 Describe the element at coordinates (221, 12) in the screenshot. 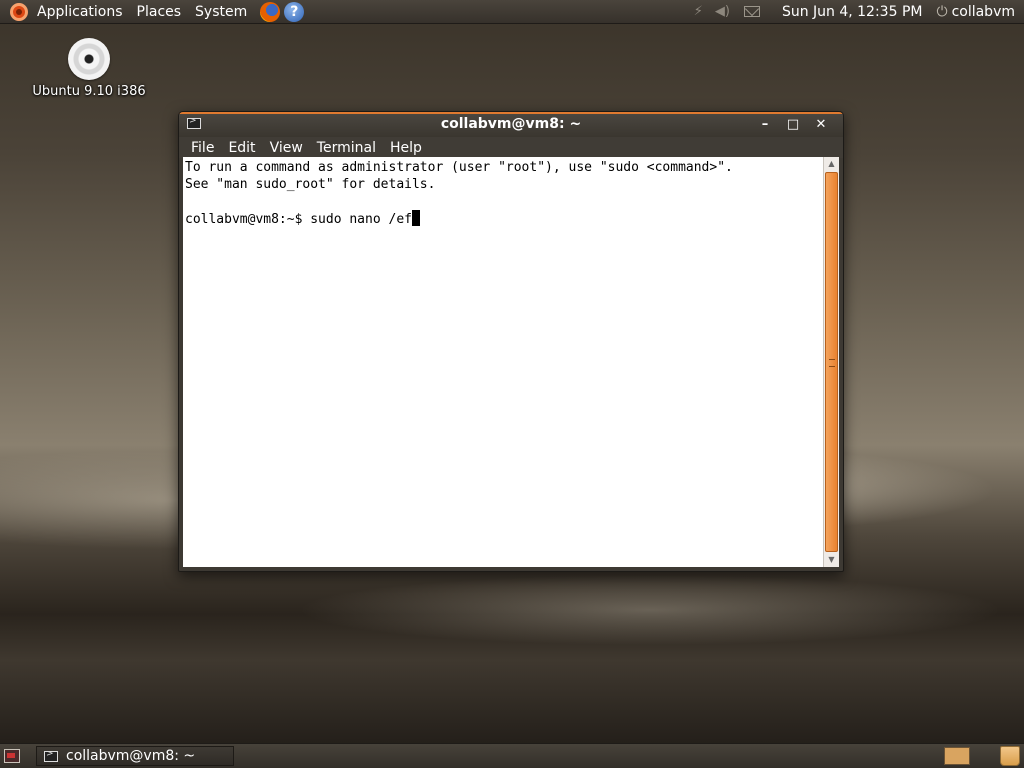

I see `system-menu: System` at that location.